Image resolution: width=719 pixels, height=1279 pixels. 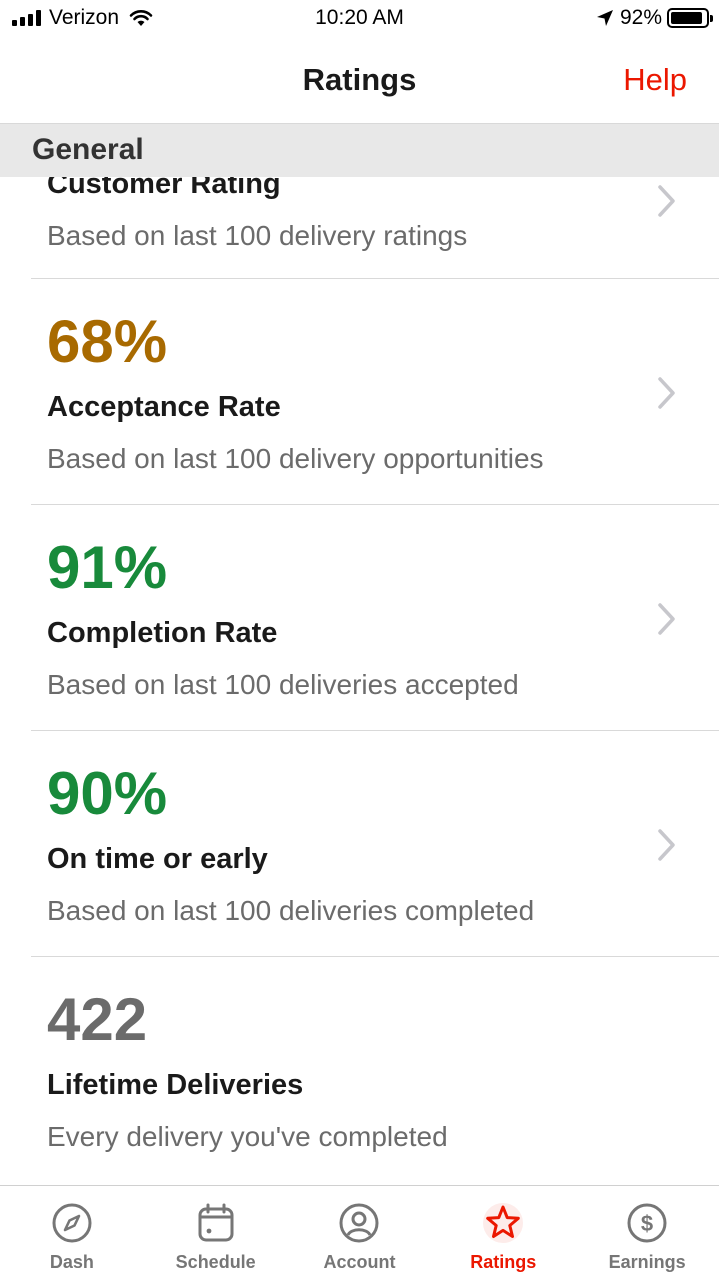 What do you see at coordinates (175, 1085) in the screenshot?
I see `row-title: Lifetime Deliveries` at bounding box center [175, 1085].